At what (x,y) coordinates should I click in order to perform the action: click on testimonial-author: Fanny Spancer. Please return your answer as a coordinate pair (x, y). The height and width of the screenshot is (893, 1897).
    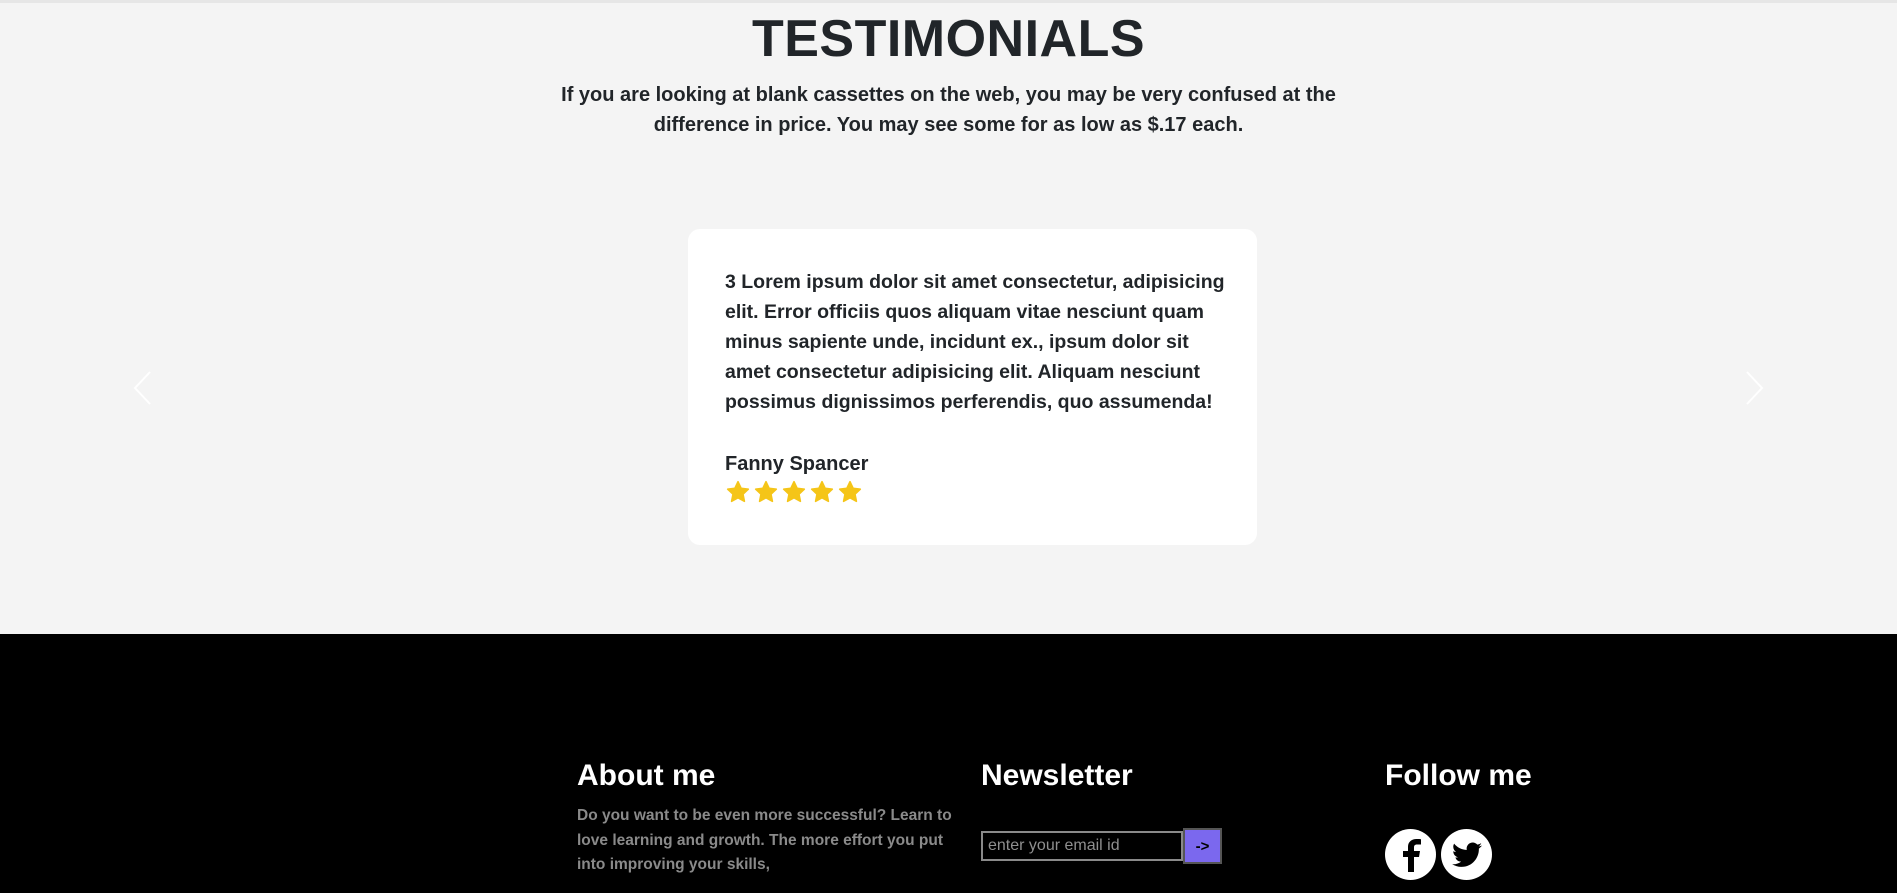
    Looking at the image, I should click on (797, 464).